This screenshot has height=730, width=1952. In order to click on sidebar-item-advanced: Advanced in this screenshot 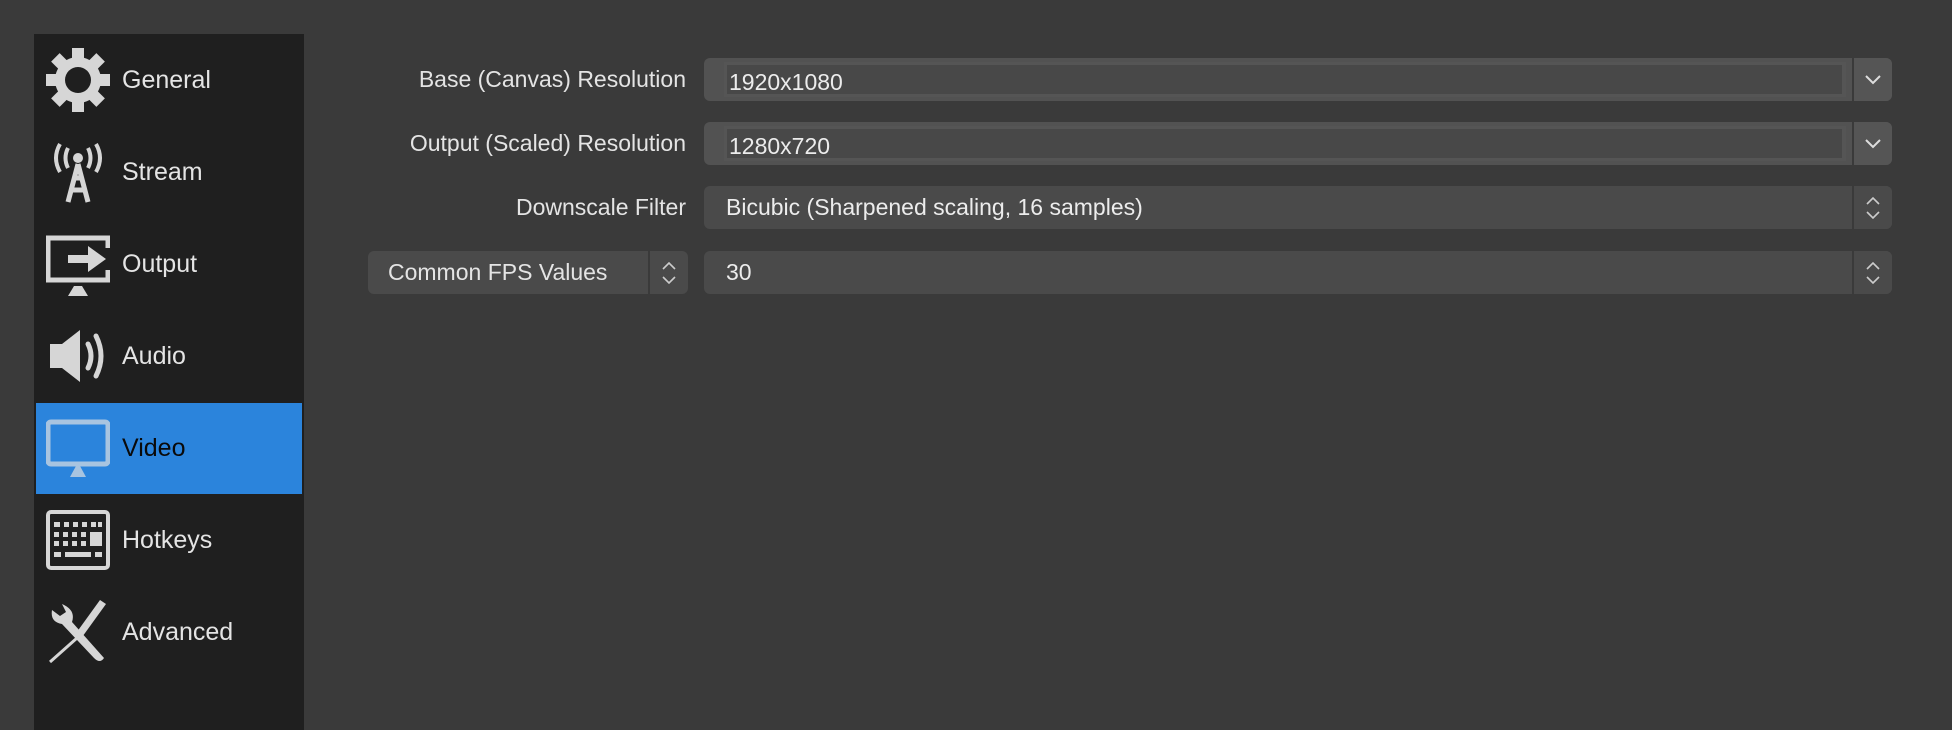, I will do `click(169, 632)`.